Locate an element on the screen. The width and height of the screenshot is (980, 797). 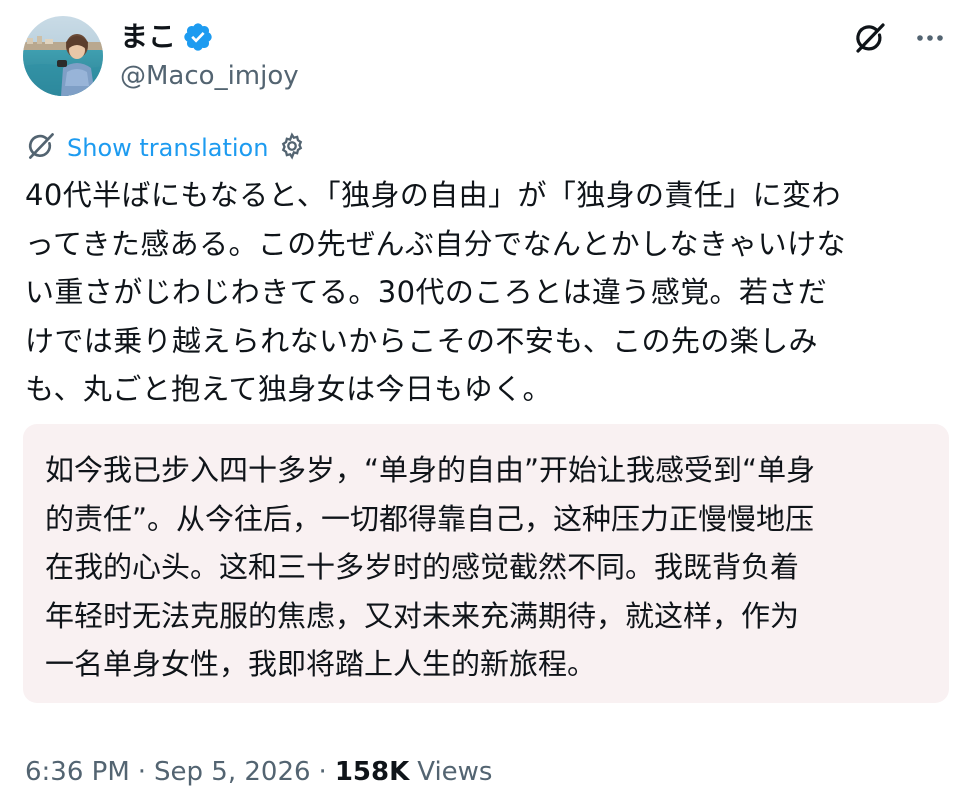
tweet-text-line: も、丸ごと抱えて独身女は今日もゆく。 is located at coordinates (288, 389).